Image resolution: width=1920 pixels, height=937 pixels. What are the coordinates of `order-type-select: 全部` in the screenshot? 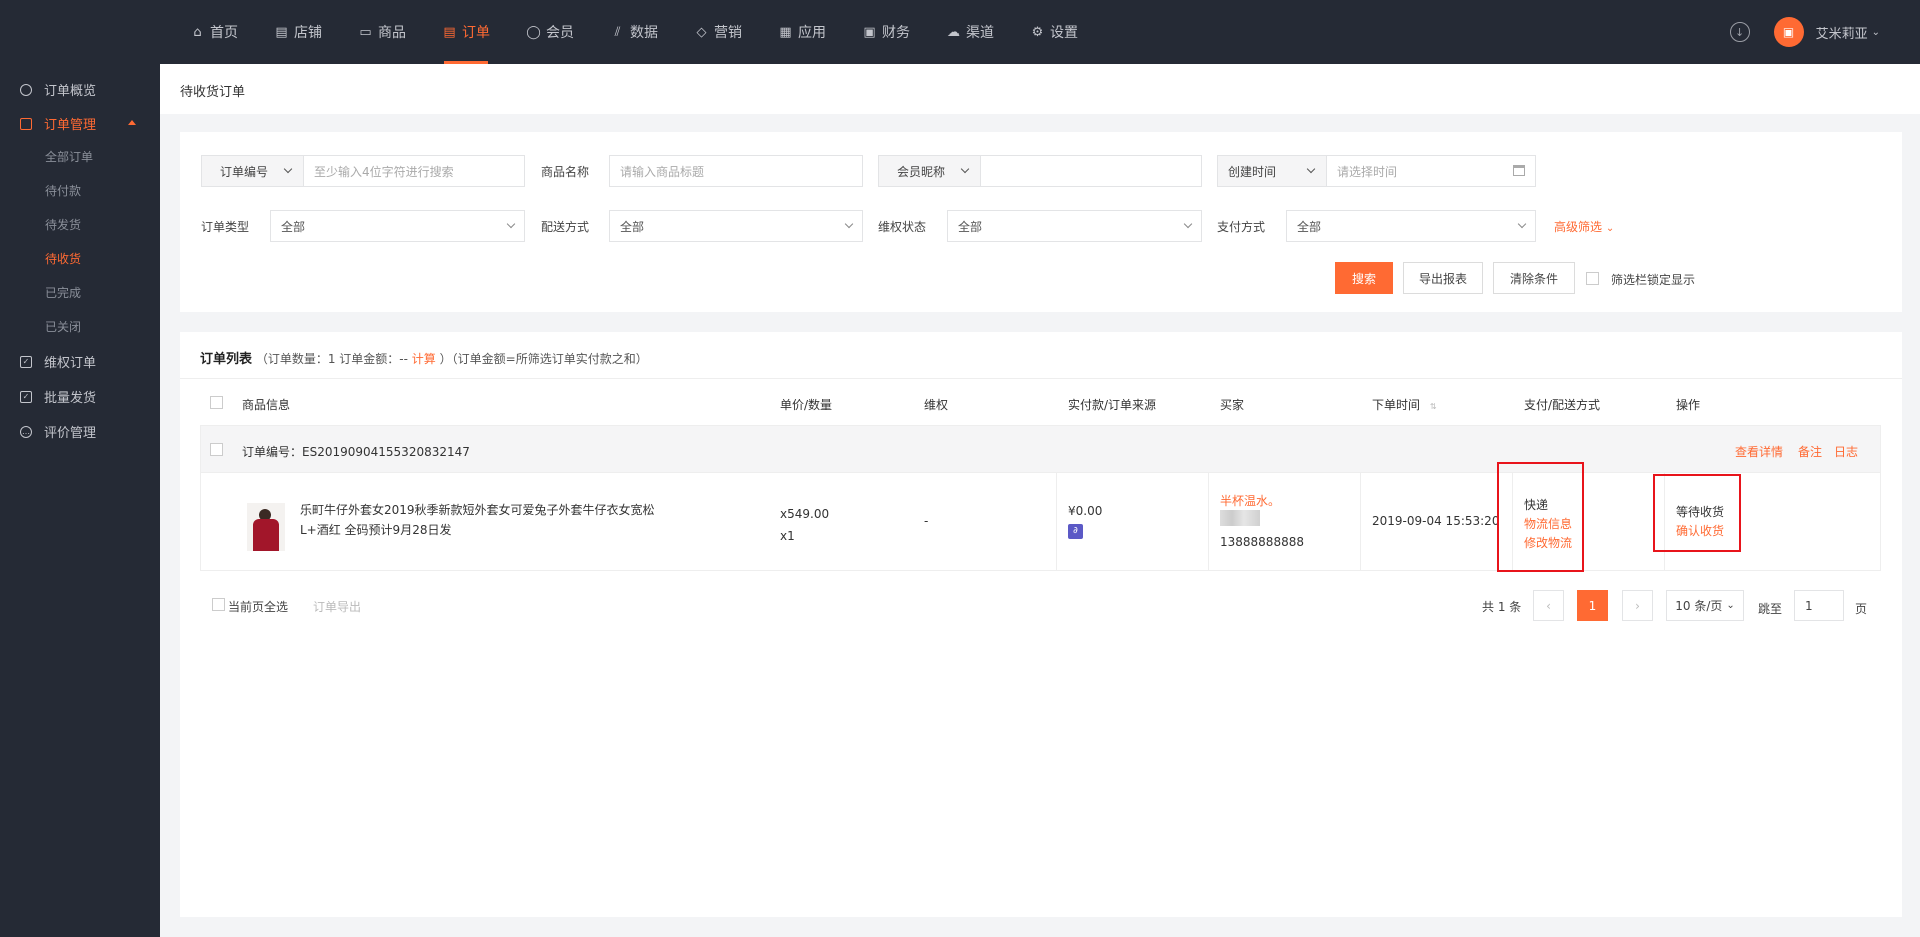 It's located at (397, 226).